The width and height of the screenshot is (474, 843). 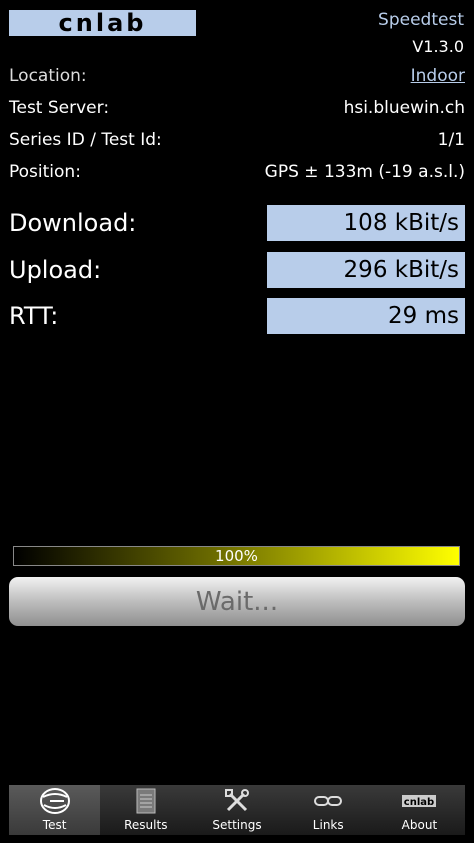 I want to click on link-chain-icon, so click(x=328, y=801).